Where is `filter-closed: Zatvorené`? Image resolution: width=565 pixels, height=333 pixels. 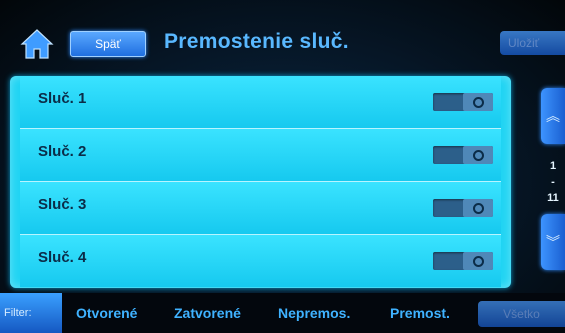
filter-closed: Zatvorené is located at coordinates (207, 313).